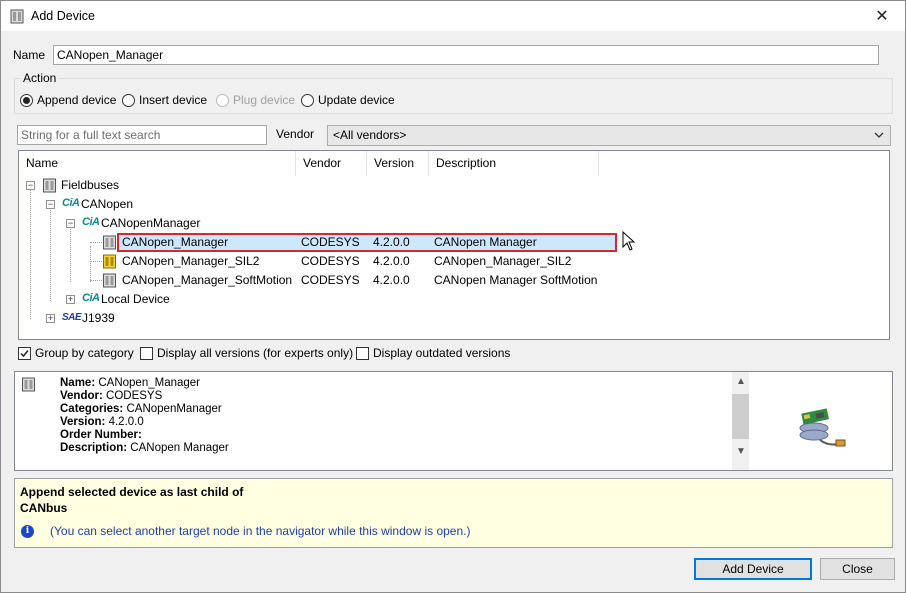 The width and height of the screenshot is (906, 593). What do you see at coordinates (81, 396) in the screenshot?
I see `info-vendor-label: Vendor:` at bounding box center [81, 396].